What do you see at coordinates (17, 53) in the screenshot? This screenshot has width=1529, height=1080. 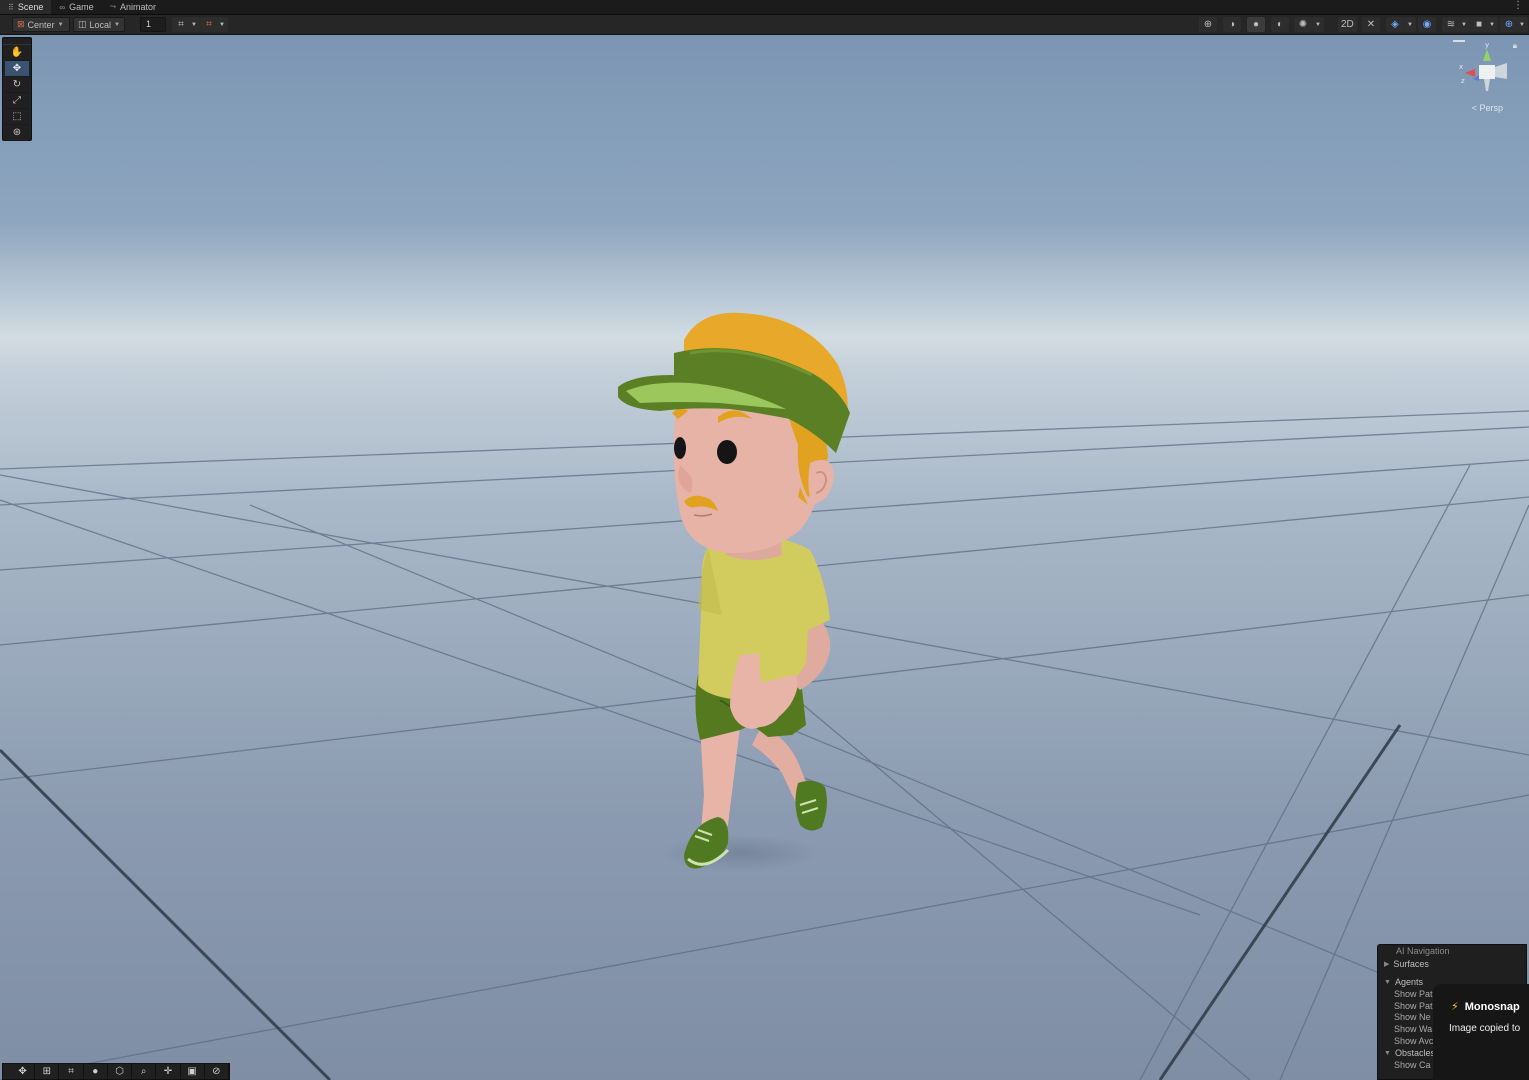 I see `hand-tool-icon: ✋` at bounding box center [17, 53].